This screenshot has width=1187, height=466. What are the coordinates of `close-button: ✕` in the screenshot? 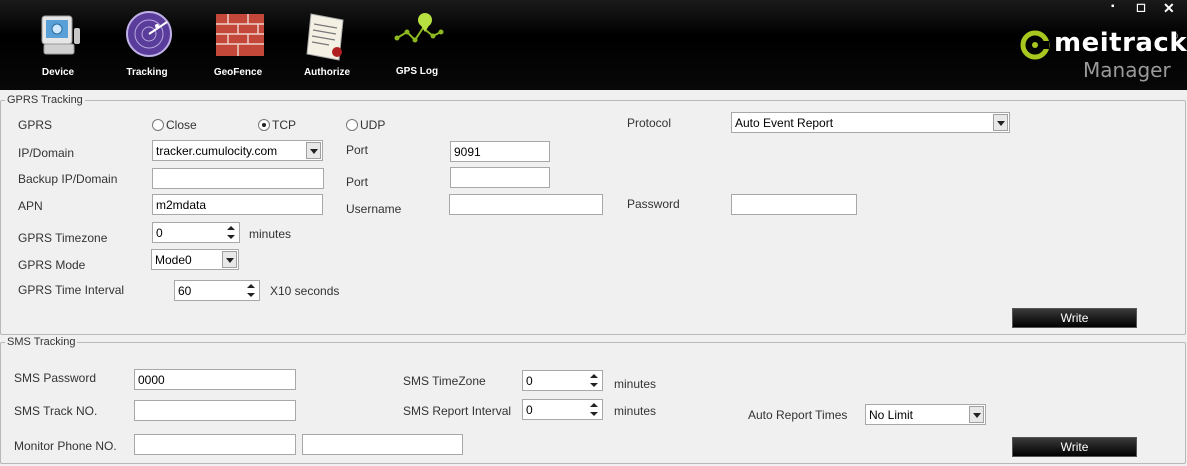 It's located at (1169, 8).